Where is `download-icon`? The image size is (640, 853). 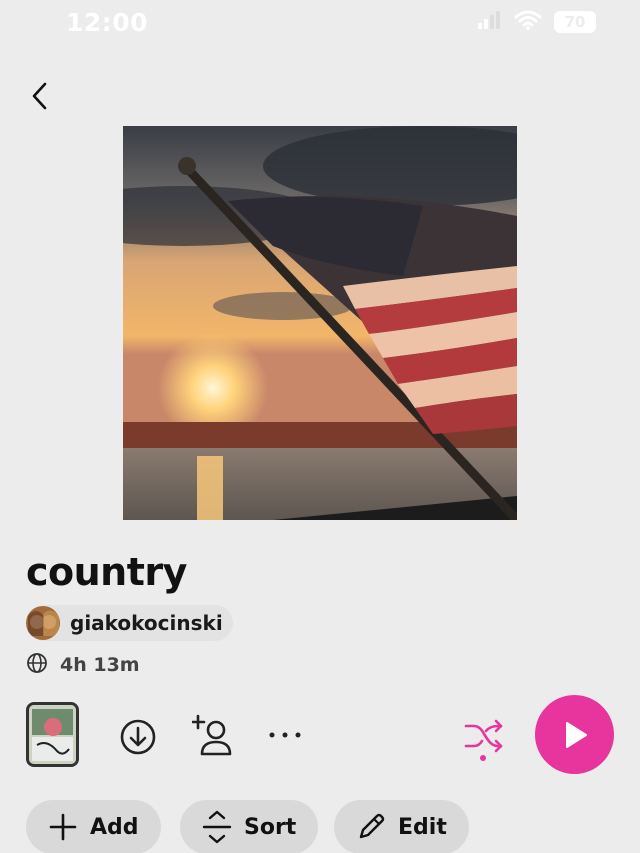 download-icon is located at coordinates (138, 737).